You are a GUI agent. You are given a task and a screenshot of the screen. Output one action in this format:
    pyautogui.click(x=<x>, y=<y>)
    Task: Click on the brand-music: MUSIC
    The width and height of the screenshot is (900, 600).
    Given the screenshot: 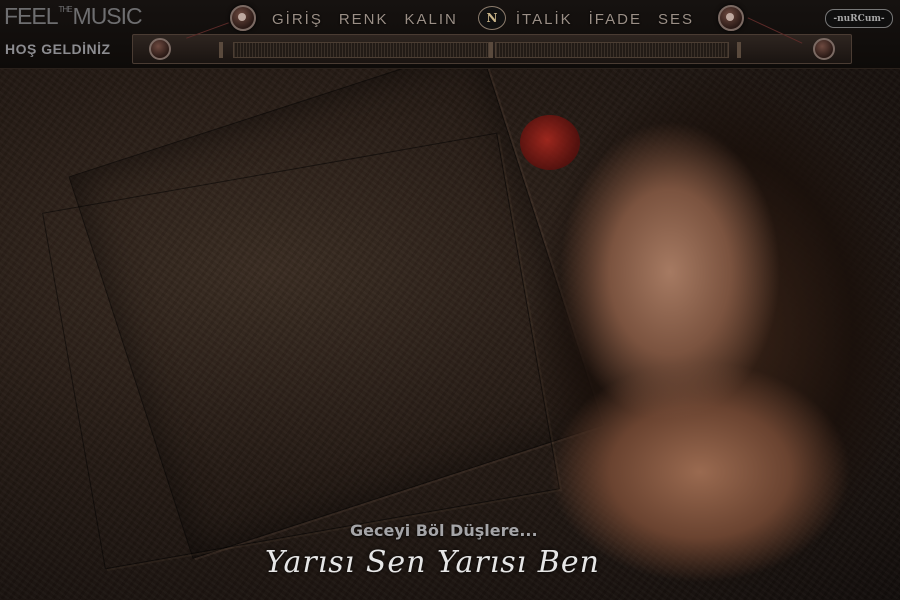 What is the action you would take?
    pyautogui.click(x=107, y=16)
    